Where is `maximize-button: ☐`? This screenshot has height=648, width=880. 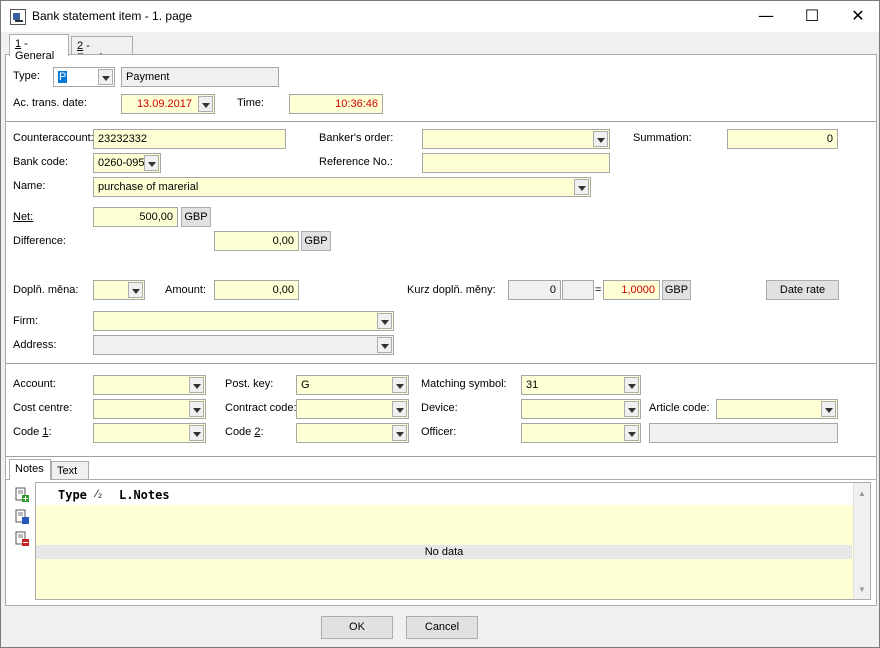
maximize-button: ☐ is located at coordinates (812, 16).